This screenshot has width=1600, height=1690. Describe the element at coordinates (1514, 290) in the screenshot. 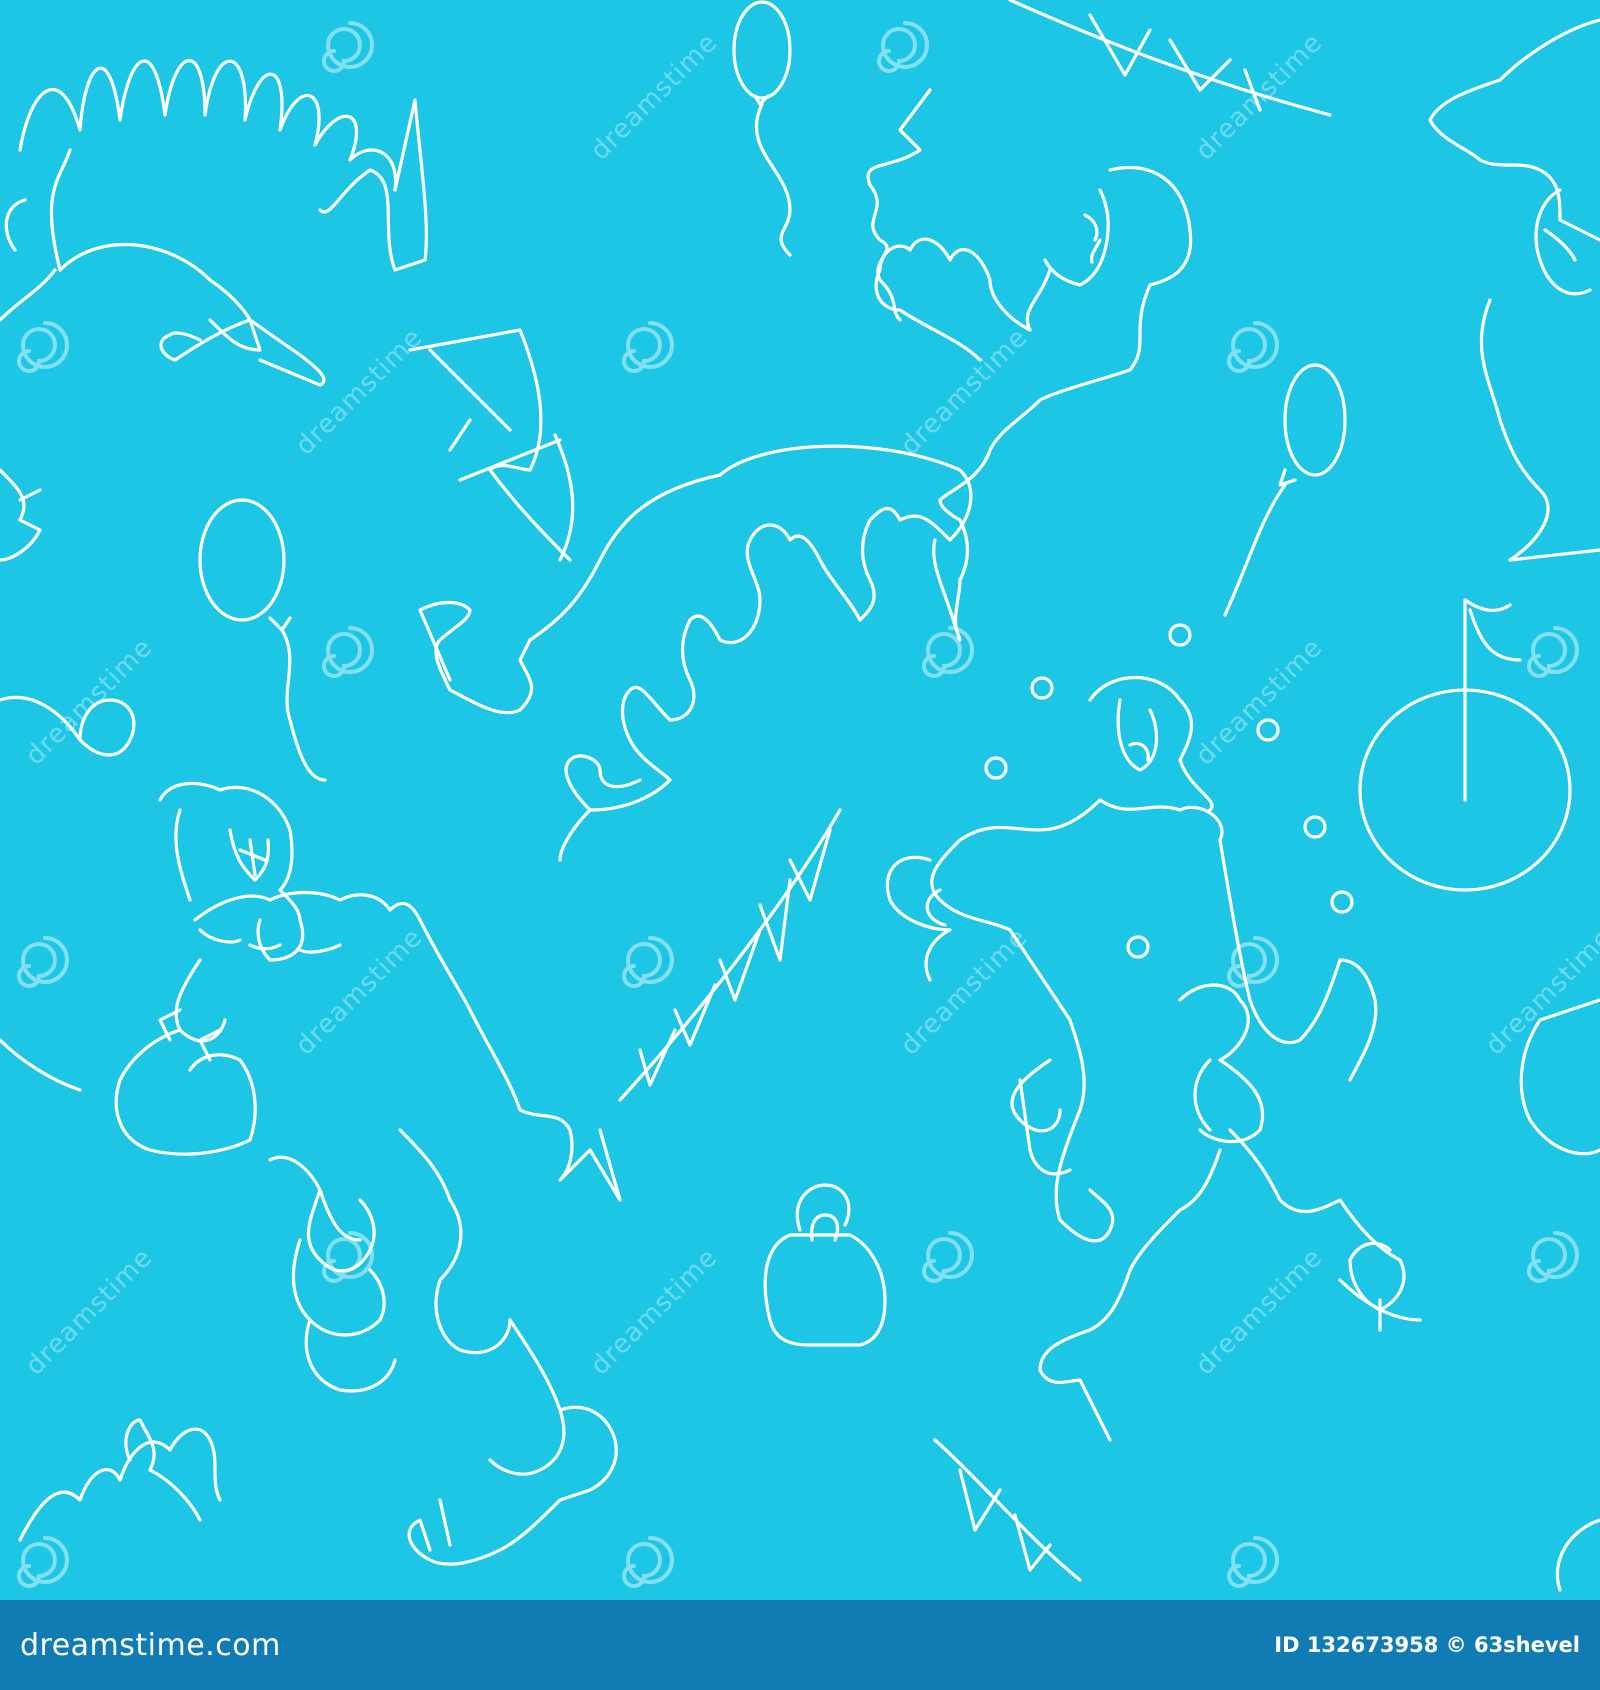

I see `clown-figure-right-edge` at that location.